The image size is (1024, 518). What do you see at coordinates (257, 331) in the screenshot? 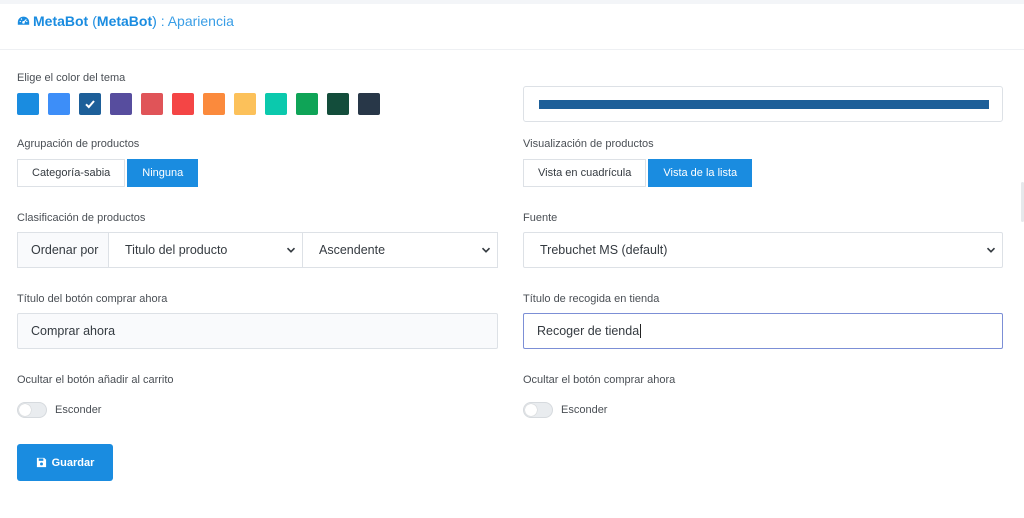
I see `buy-now-title-input: Comprar ahora` at bounding box center [257, 331].